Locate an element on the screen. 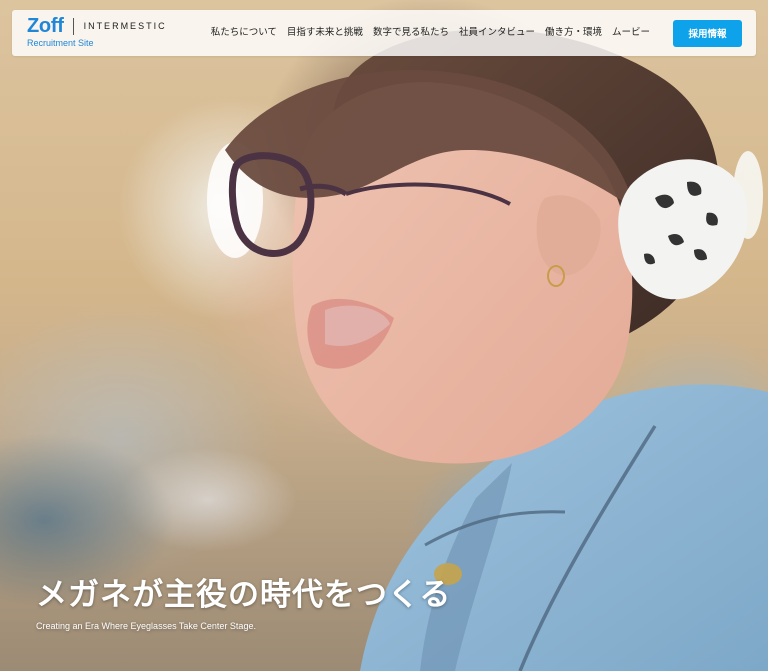  recruitment-info-button: 採用情報 is located at coordinates (707, 33).